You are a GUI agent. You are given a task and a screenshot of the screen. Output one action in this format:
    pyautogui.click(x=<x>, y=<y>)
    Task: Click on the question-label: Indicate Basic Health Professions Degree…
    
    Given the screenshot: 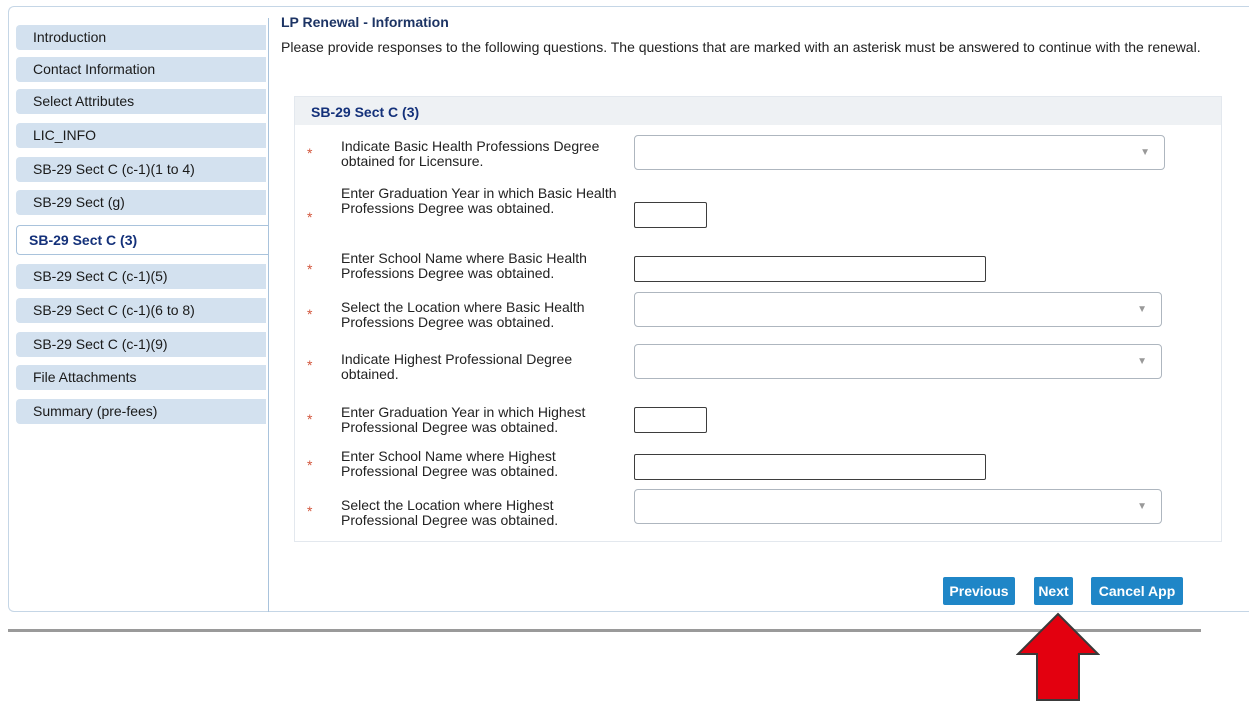 What is the action you would take?
    pyautogui.click(x=470, y=153)
    